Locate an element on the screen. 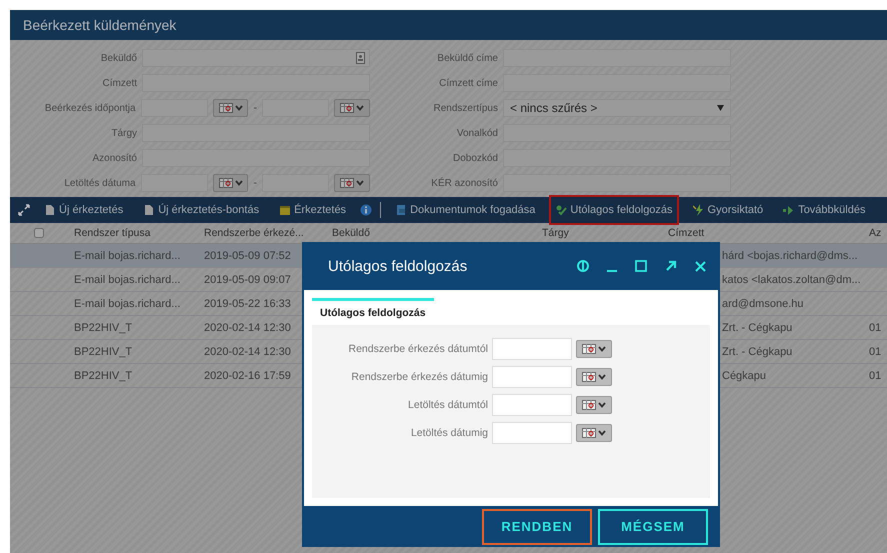 This screenshot has height=553, width=887. table-cell-text: 2019-05-22 16:33 is located at coordinates (247, 304).